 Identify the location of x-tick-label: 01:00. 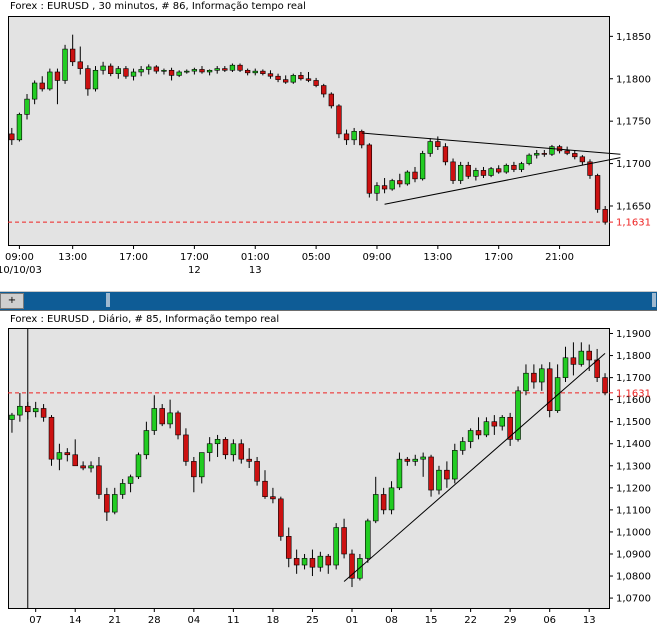
(255, 257).